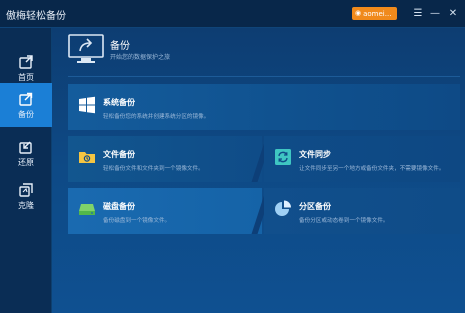 This screenshot has width=465, height=313. Describe the element at coordinates (26, 99) in the screenshot. I see `backup-icon` at that location.